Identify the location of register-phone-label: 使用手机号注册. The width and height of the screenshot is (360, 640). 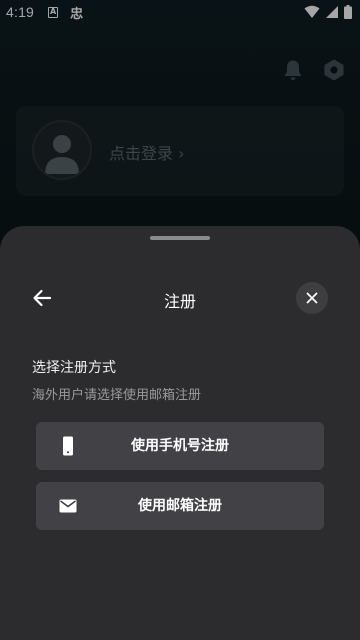
(180, 446).